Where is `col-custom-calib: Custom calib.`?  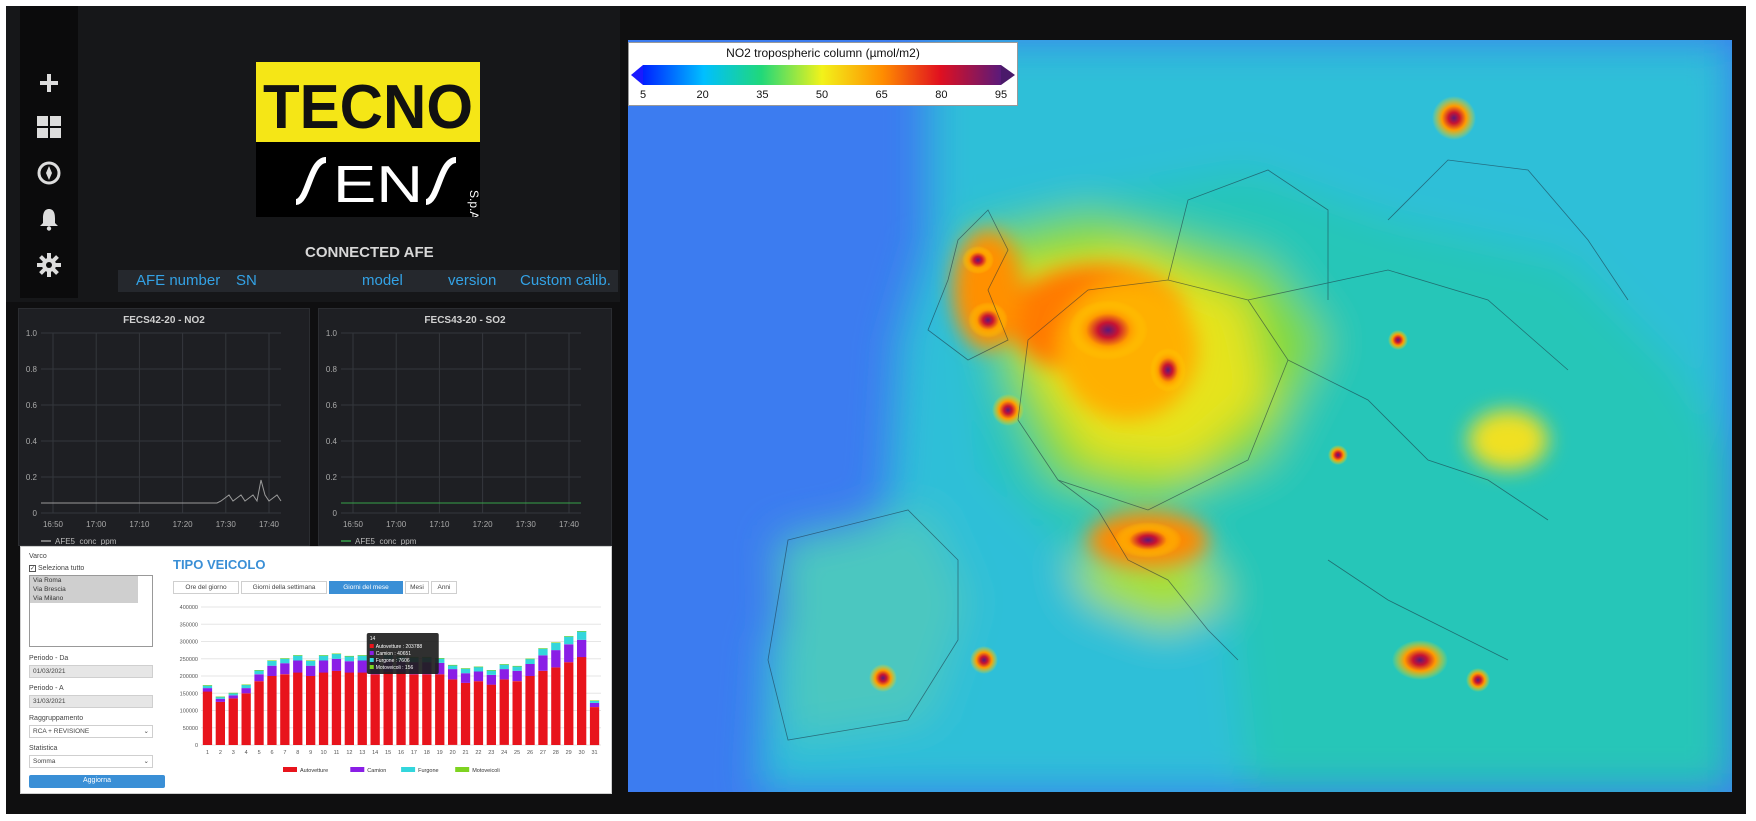
col-custom-calib: Custom calib. is located at coordinates (565, 280).